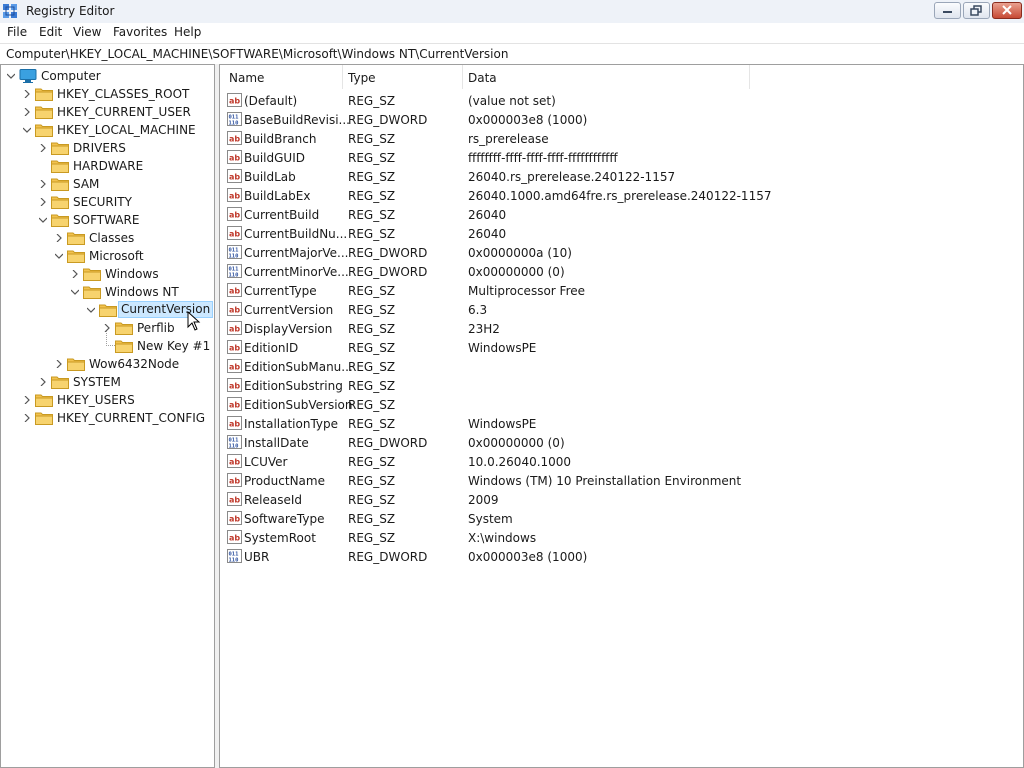  I want to click on value-row: ab EditionSubManu... REG_SZ, so click(621, 366).